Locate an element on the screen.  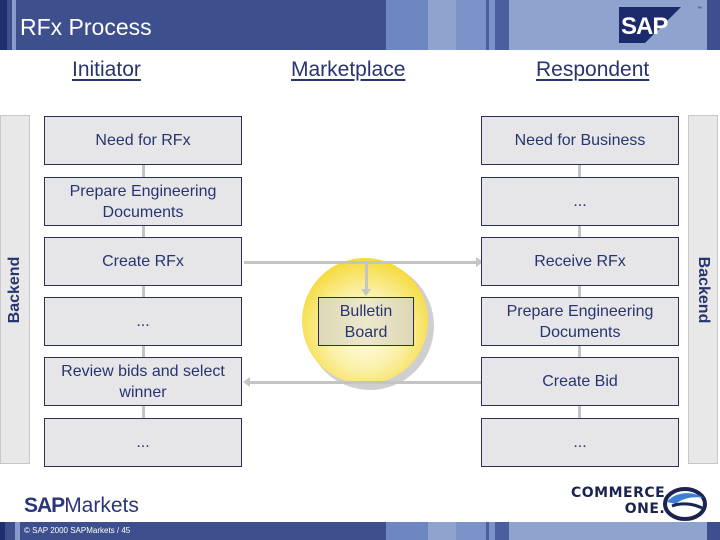
sapmarkets-logo-rest: Markets is located at coordinates (101, 505).